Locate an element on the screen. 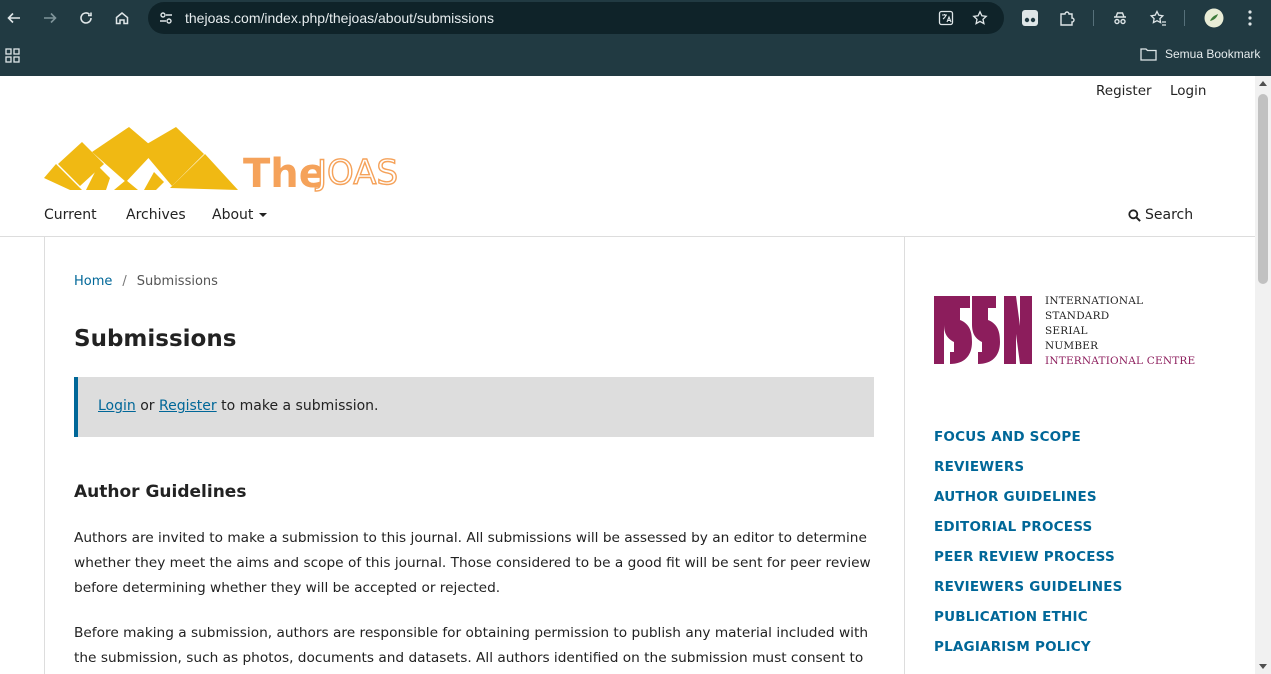 Image resolution: width=1271 pixels, height=674 pixels. caret-down-icon is located at coordinates (263, 215).